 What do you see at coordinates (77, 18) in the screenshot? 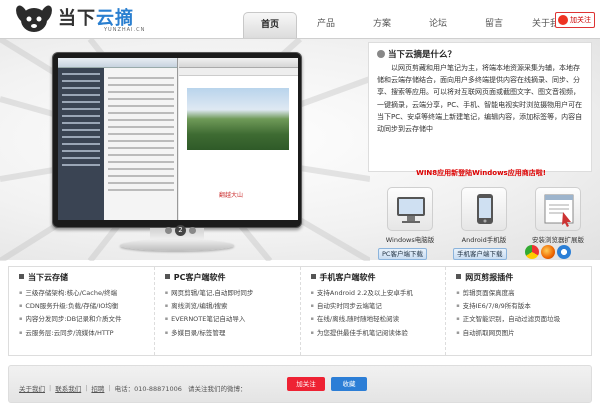
I see `logo-main-text: 当下` at bounding box center [77, 18].